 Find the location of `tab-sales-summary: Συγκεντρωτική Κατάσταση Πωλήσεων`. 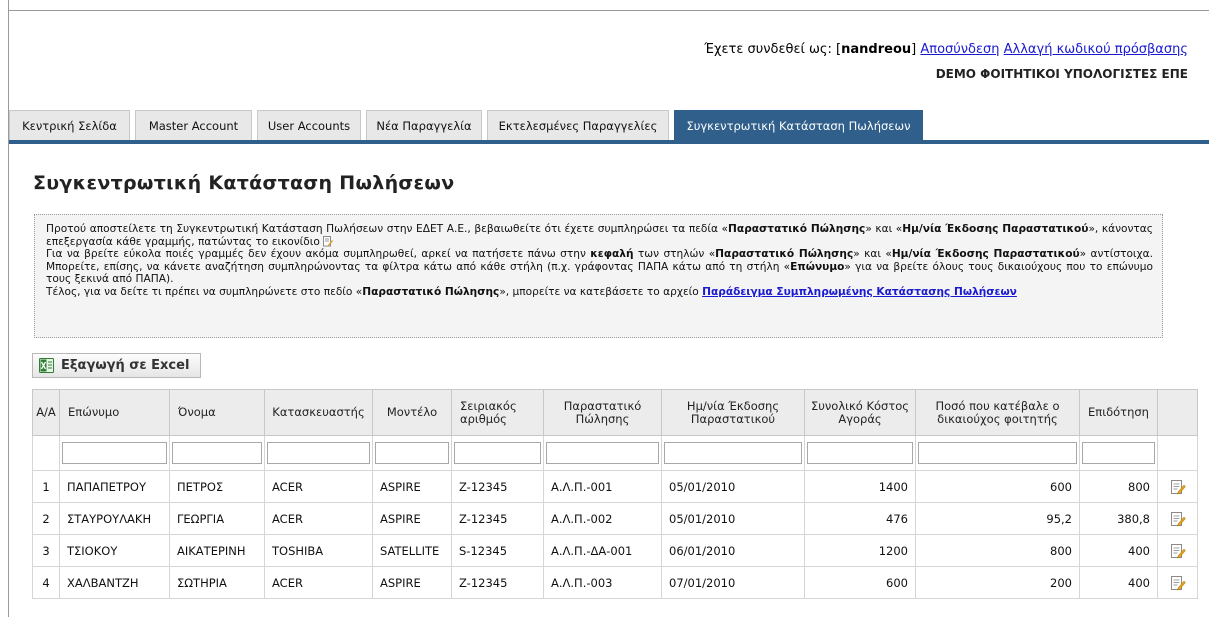

tab-sales-summary: Συγκεντρωτική Κατάσταση Πωλήσεων is located at coordinates (798, 125).